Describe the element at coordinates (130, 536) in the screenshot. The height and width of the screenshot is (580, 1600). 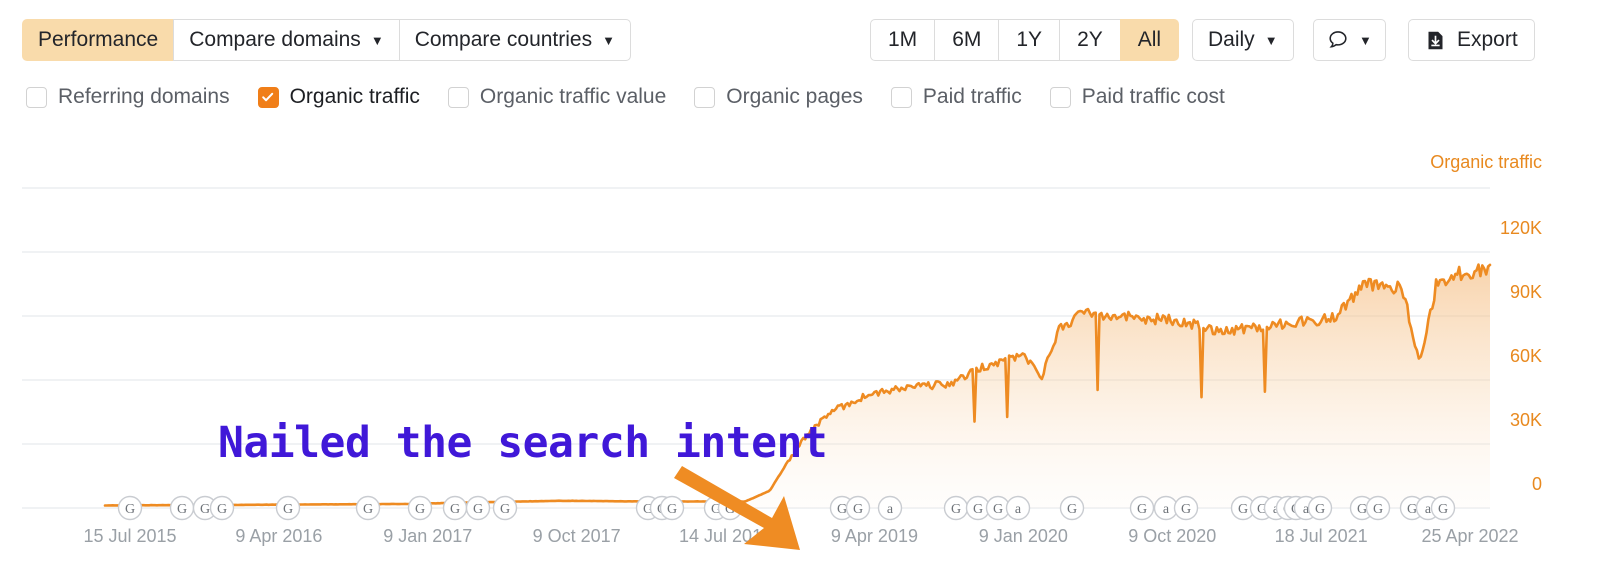
I see `x-tick-label: 15 Jul 2015` at that location.